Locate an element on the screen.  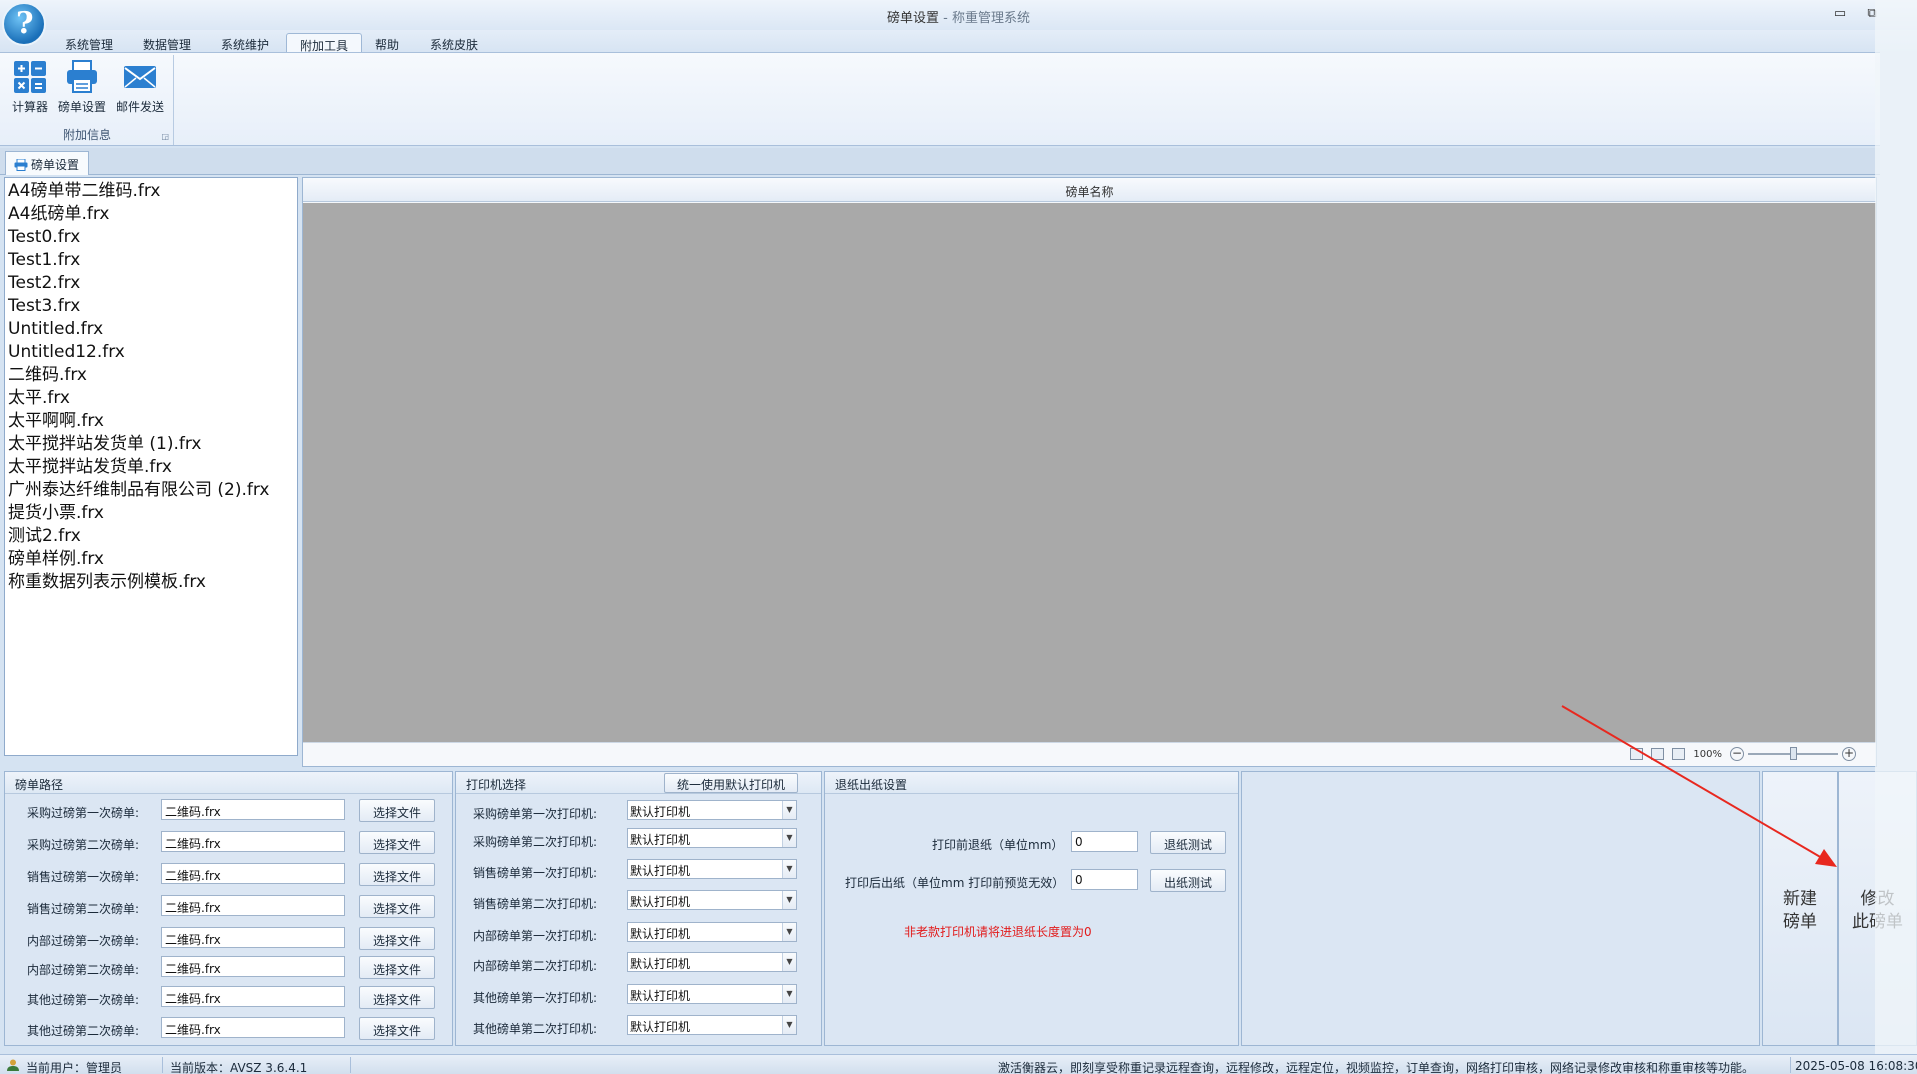
zoom-in-icon: + is located at coordinates (1849, 754).